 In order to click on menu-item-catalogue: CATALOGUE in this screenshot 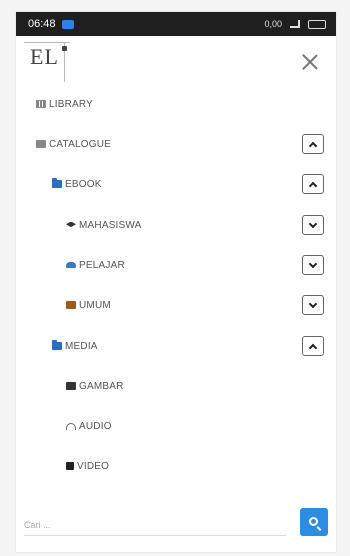, I will do `click(176, 144)`.